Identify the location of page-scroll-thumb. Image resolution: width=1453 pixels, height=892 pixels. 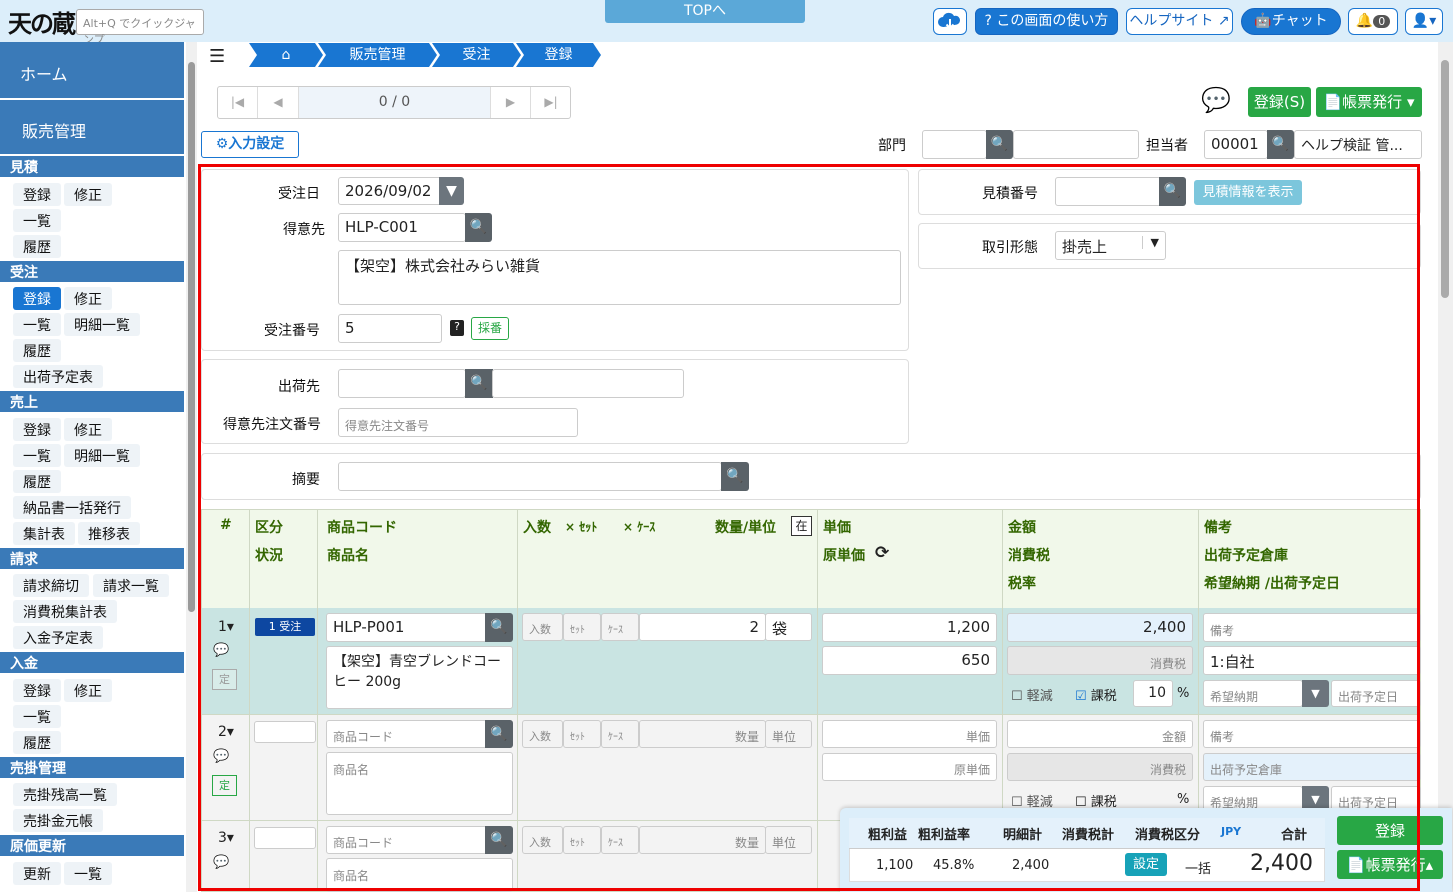
(1445, 179).